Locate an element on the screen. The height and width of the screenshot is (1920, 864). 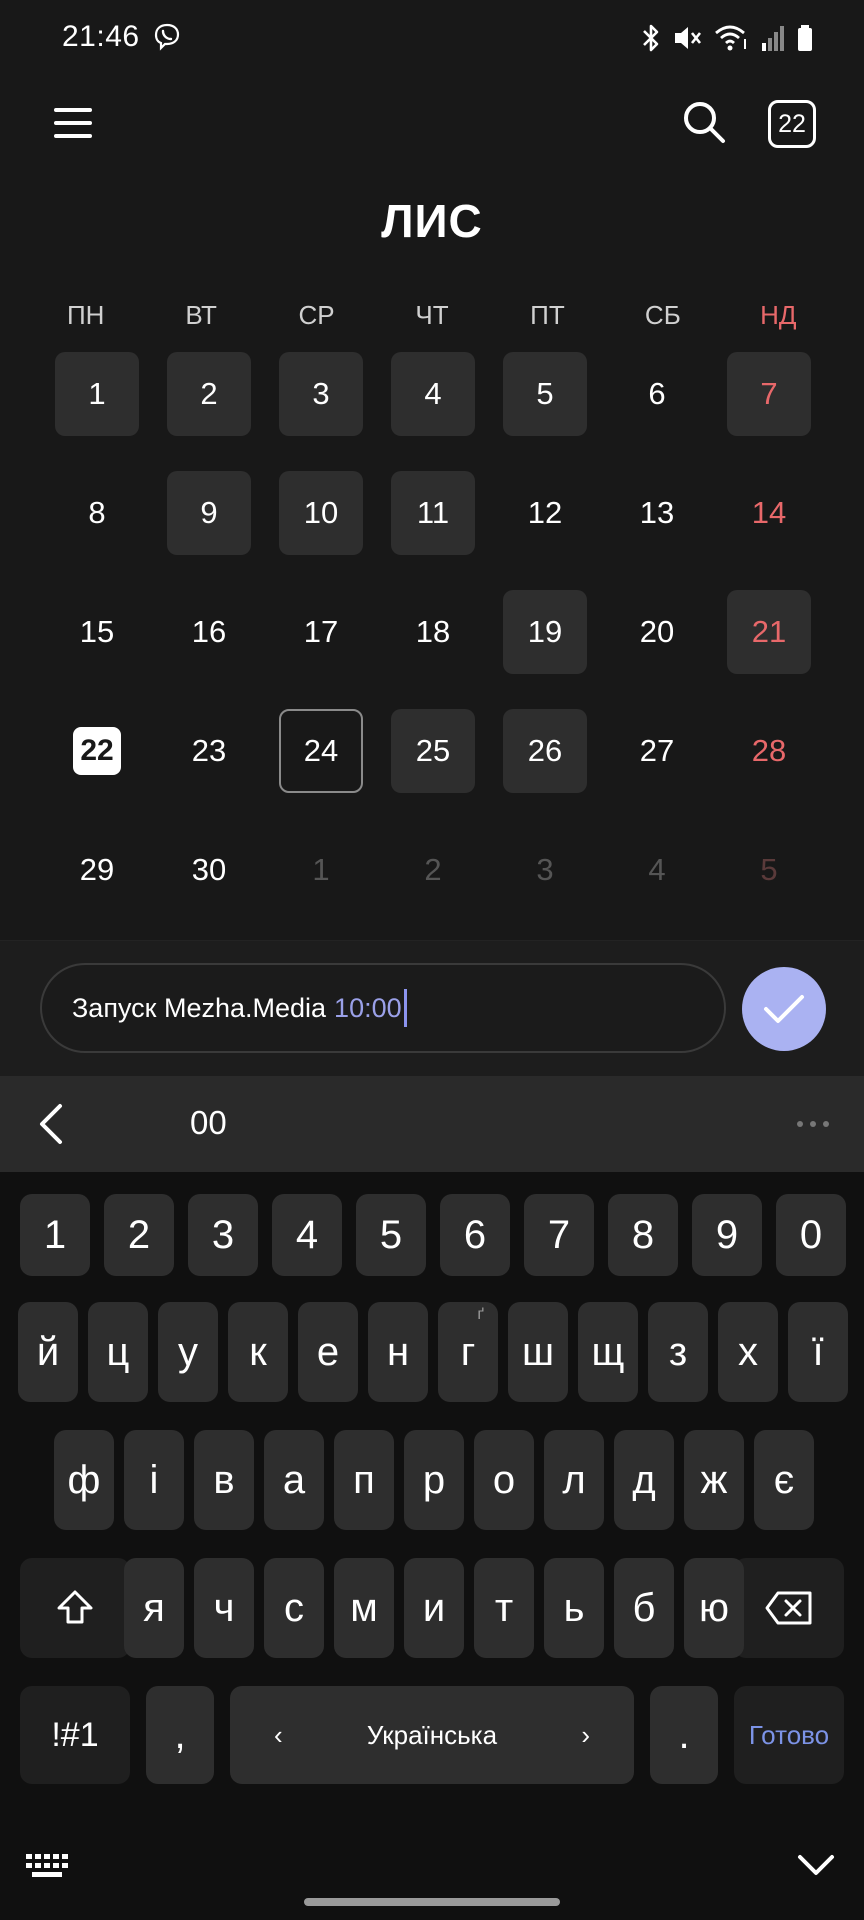
key-label: щ is located at coordinates (608, 1351).